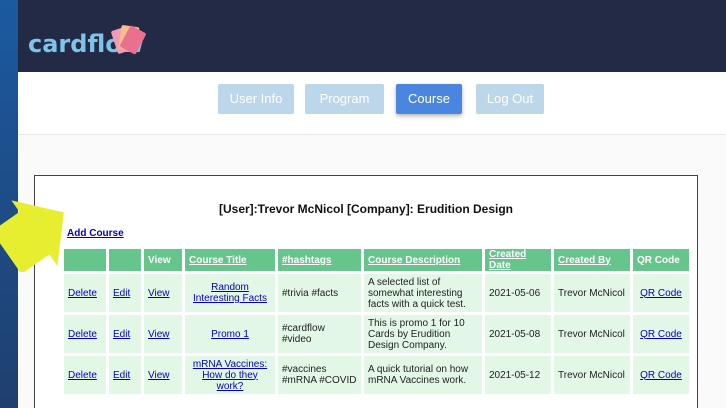  I want to click on header-course-title: Course Title, so click(230, 260).